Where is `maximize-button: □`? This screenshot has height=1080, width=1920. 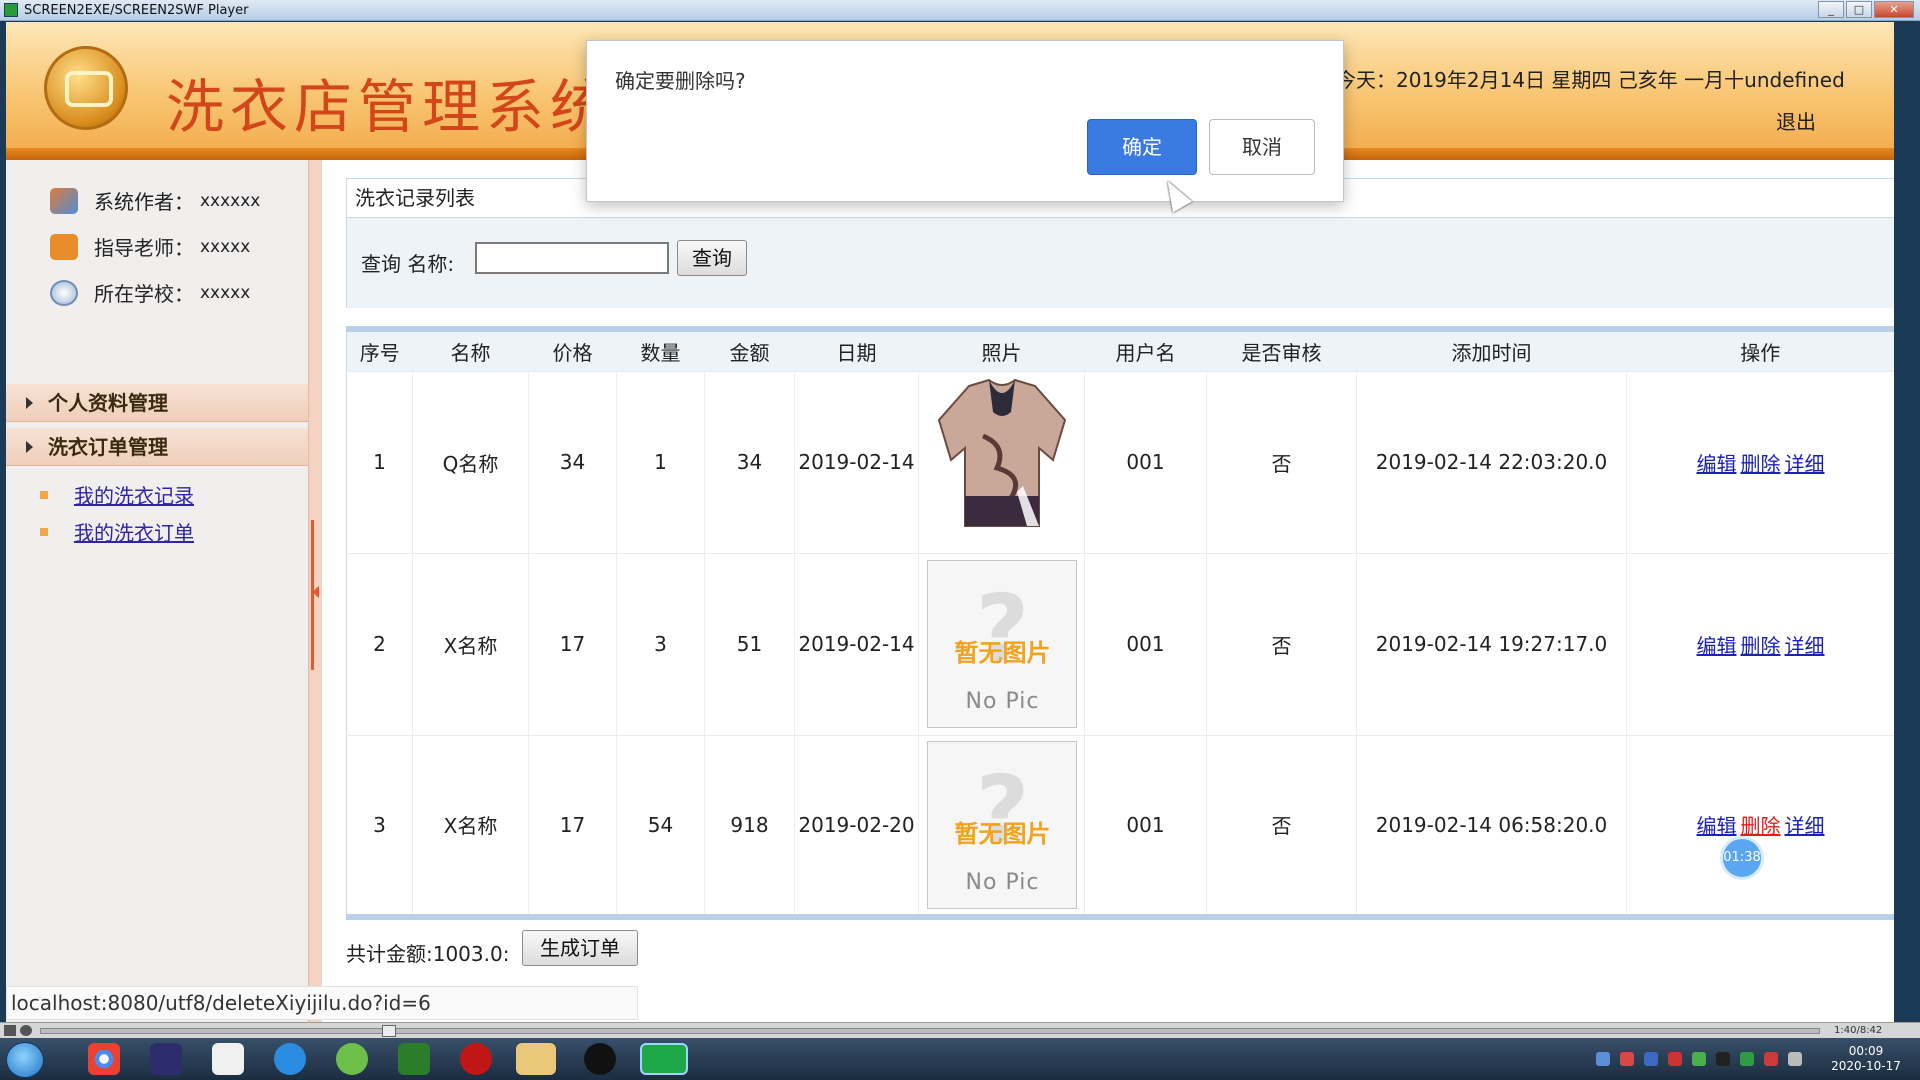
maximize-button: □ is located at coordinates (1859, 9).